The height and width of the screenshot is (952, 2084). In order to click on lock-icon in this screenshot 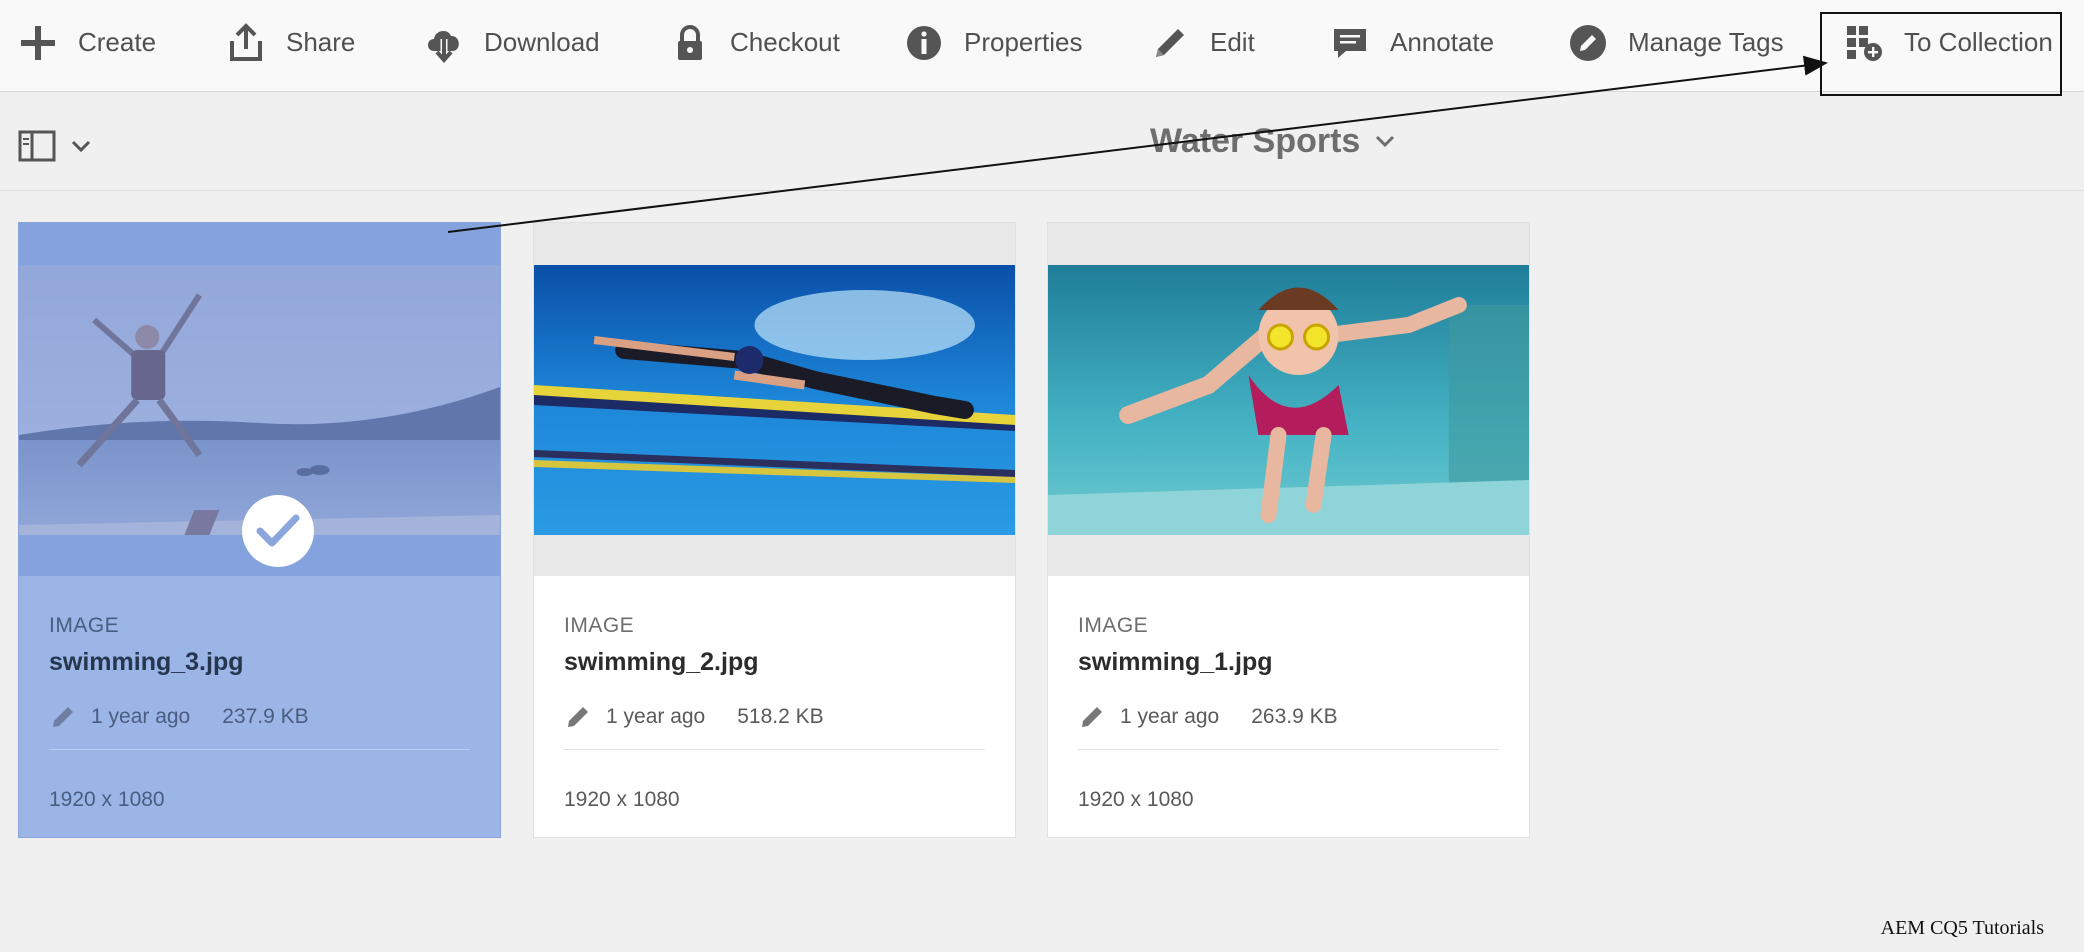, I will do `click(690, 42)`.